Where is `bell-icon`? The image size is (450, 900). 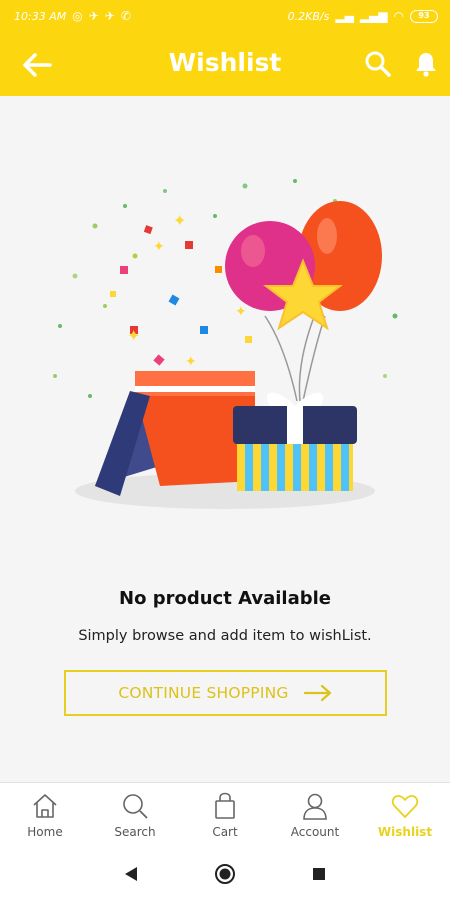 bell-icon is located at coordinates (426, 64).